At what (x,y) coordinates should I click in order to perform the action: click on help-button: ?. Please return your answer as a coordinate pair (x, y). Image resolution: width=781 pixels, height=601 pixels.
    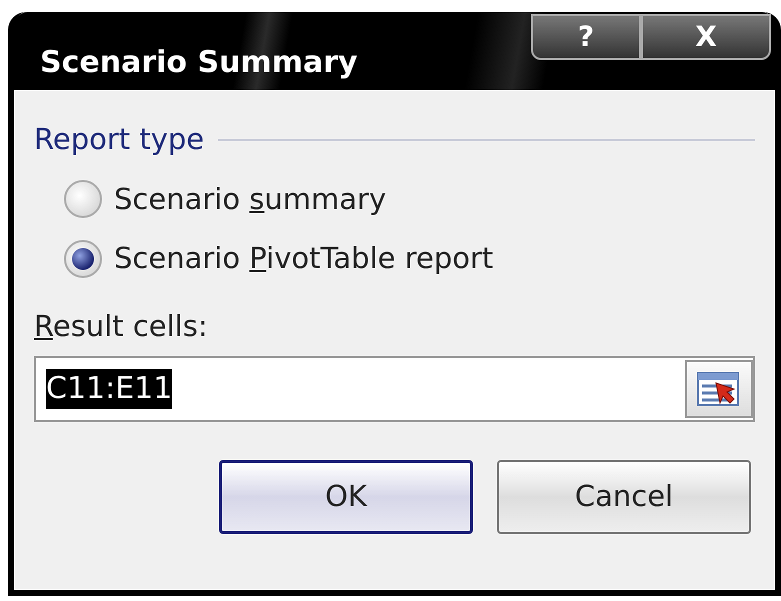
    Looking at the image, I should click on (586, 37).